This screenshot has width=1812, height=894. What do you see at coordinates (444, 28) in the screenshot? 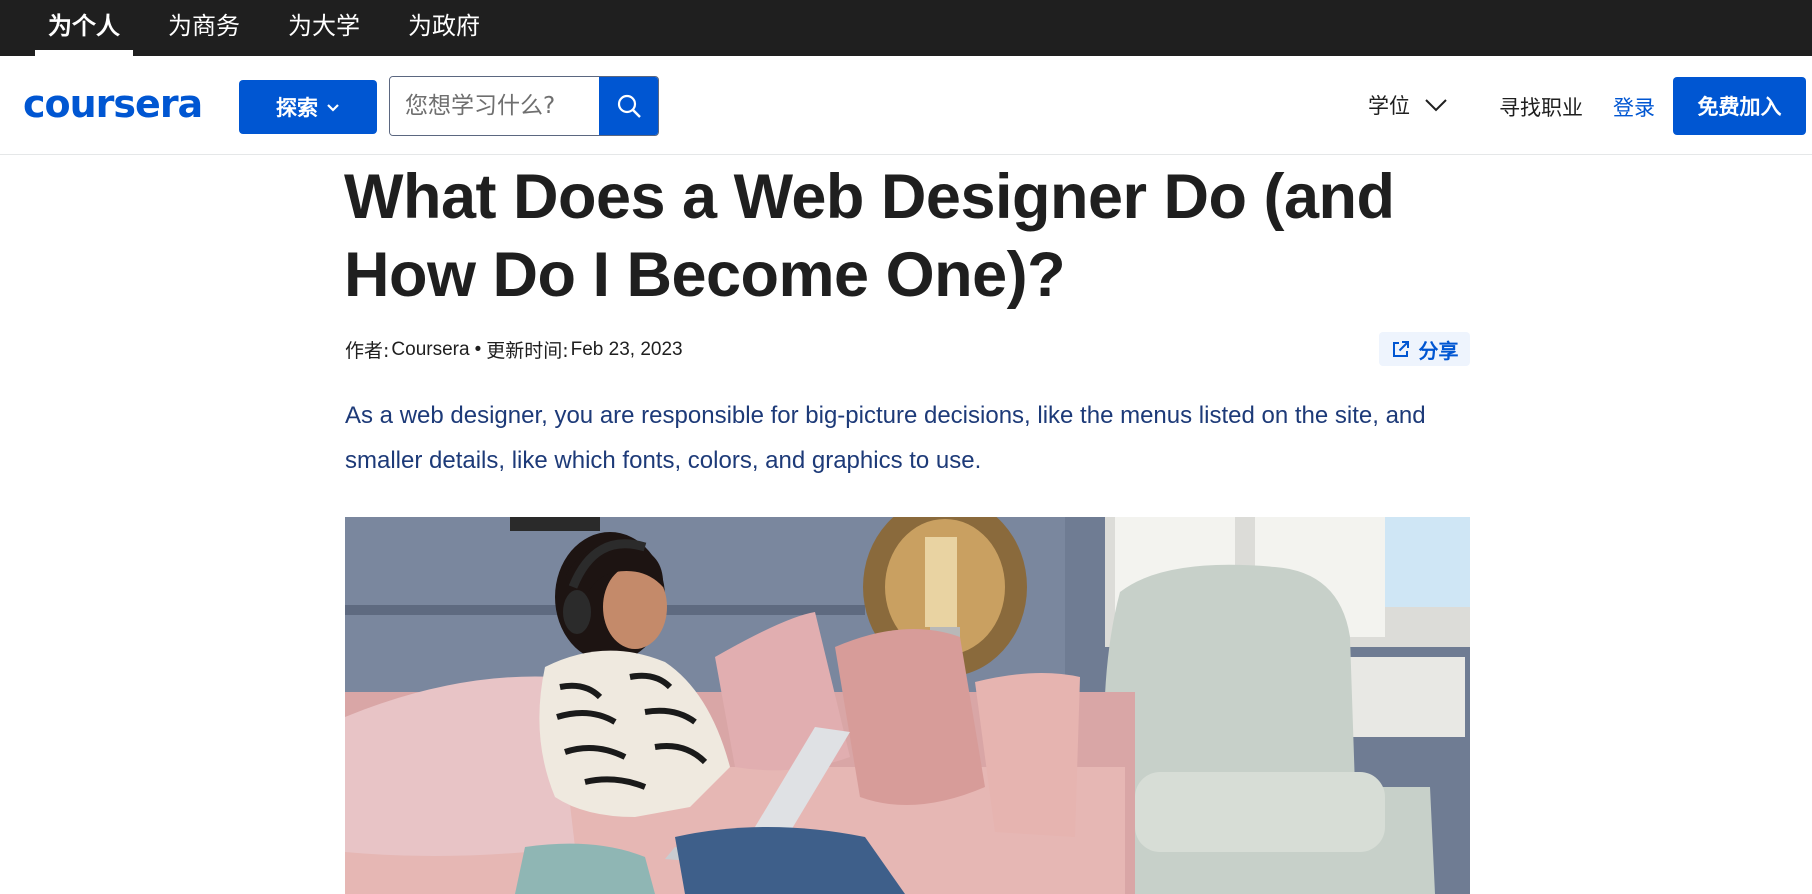
I see `audience-tab-government: 为政府` at bounding box center [444, 28].